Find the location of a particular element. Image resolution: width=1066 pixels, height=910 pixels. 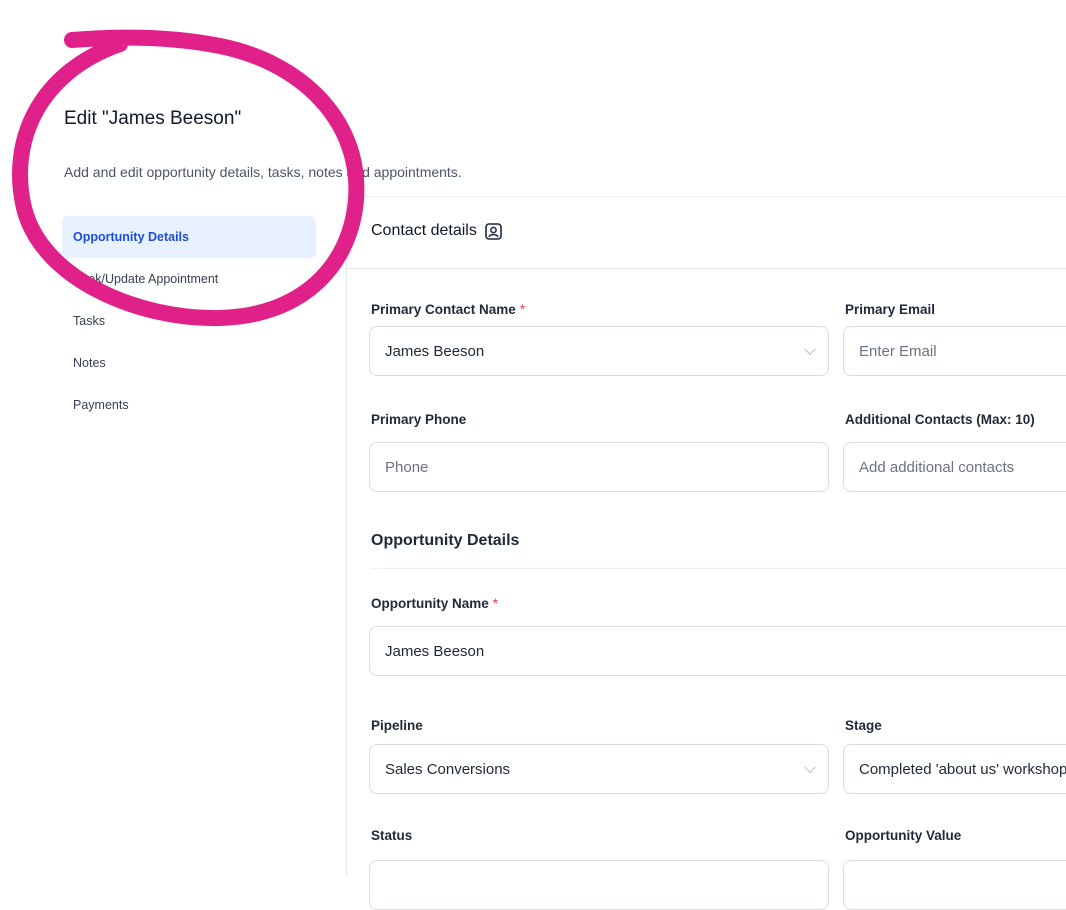

additional-contacts-input: Add additional contacts is located at coordinates (954, 467).